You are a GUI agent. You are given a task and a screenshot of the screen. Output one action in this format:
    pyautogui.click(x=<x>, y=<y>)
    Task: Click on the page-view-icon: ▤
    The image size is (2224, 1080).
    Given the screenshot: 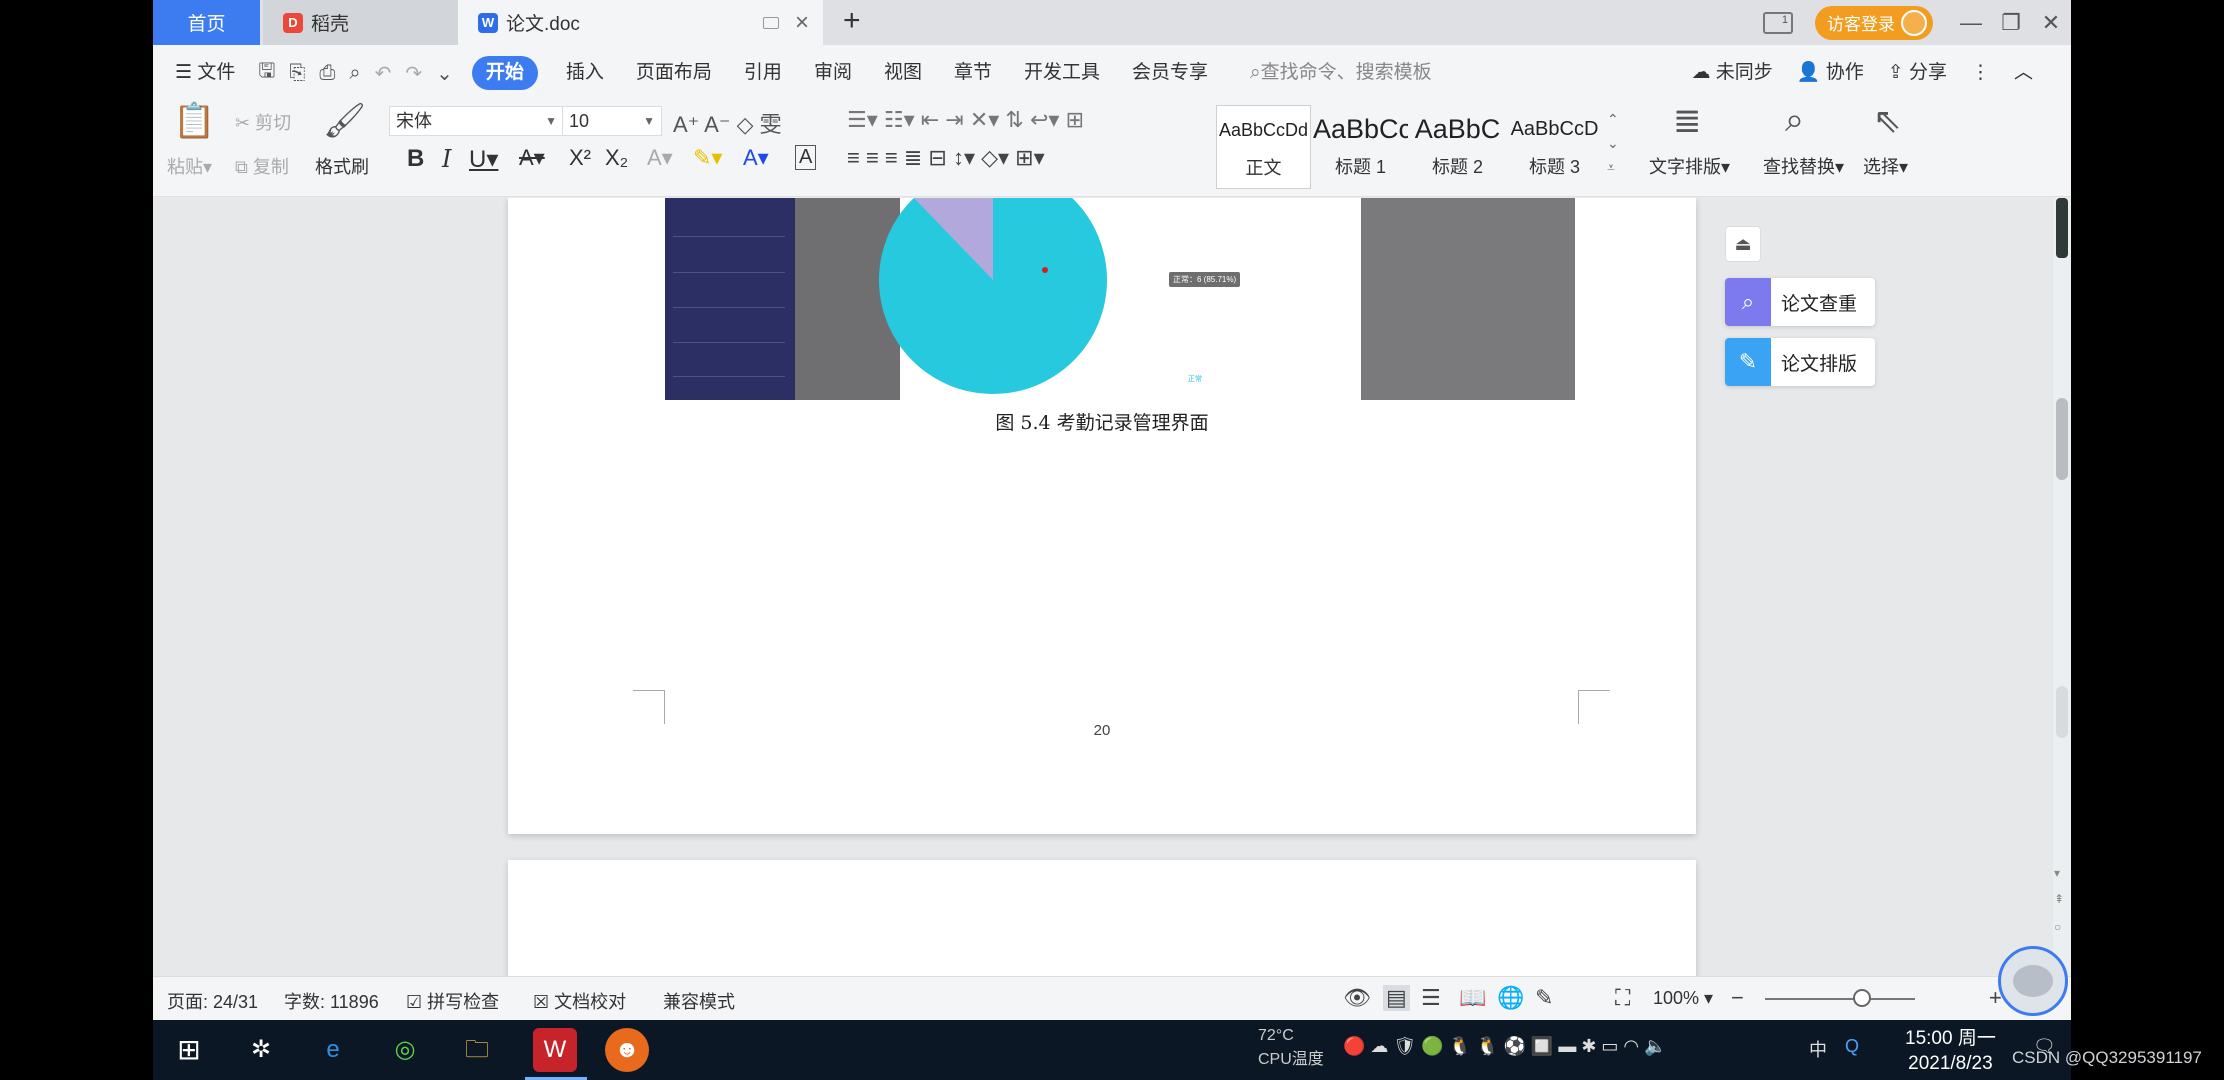 What is the action you would take?
    pyautogui.click(x=1396, y=998)
    